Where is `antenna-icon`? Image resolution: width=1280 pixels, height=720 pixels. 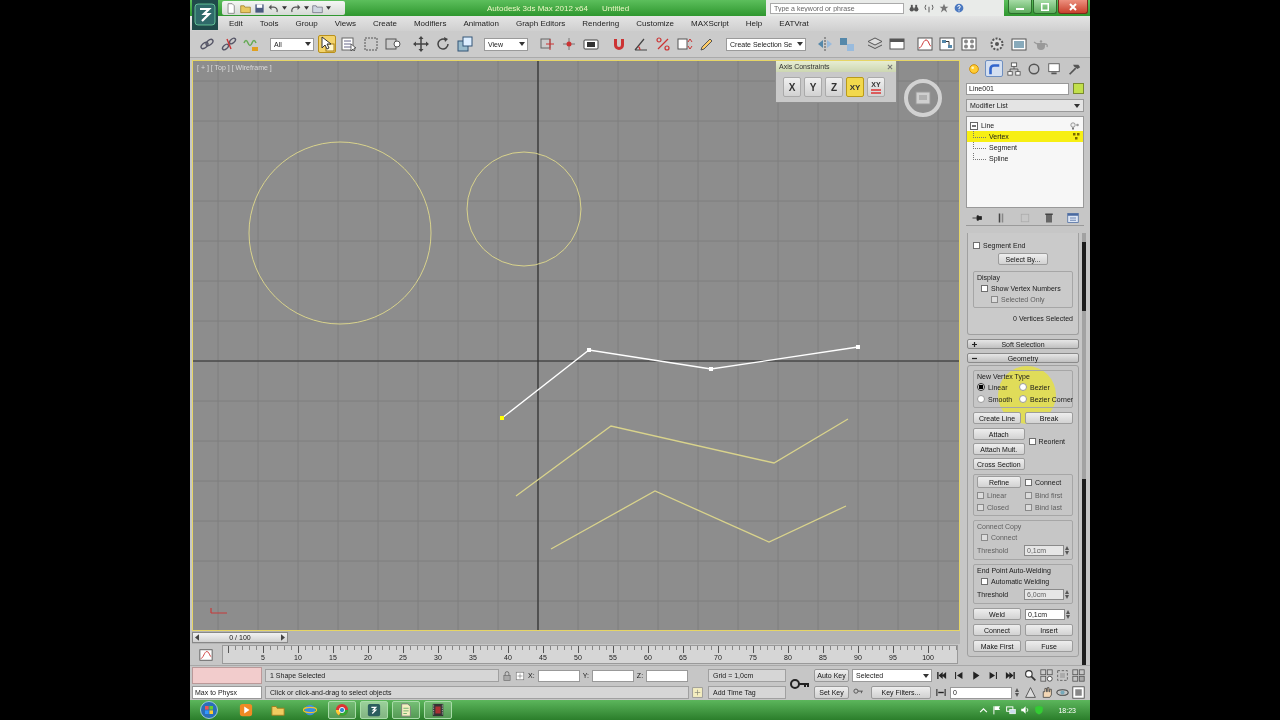 antenna-icon is located at coordinates (929, 8).